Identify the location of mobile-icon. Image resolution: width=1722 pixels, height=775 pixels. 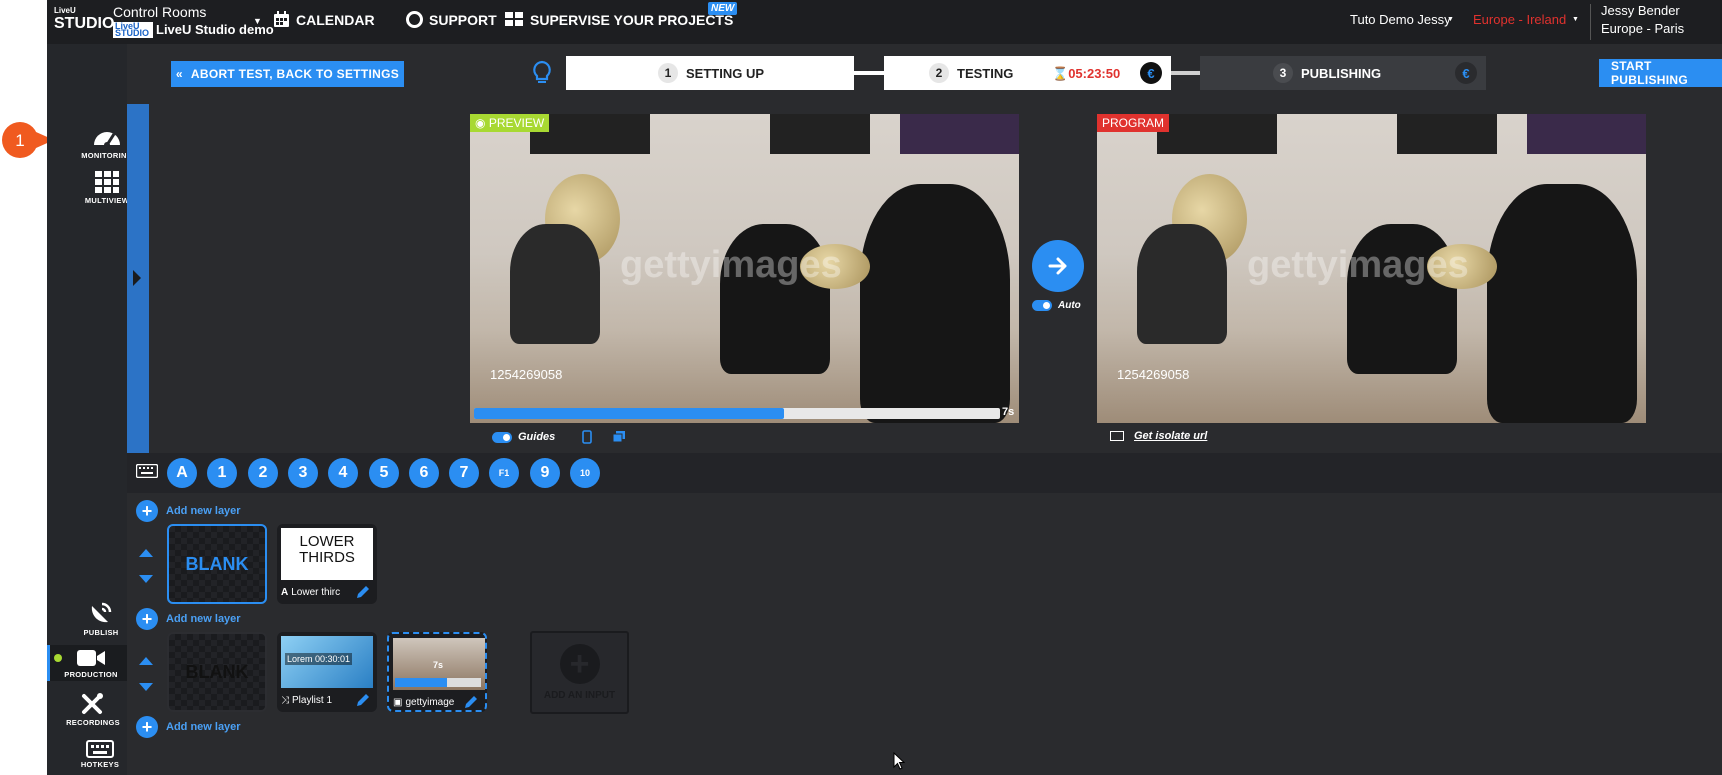
(587, 437).